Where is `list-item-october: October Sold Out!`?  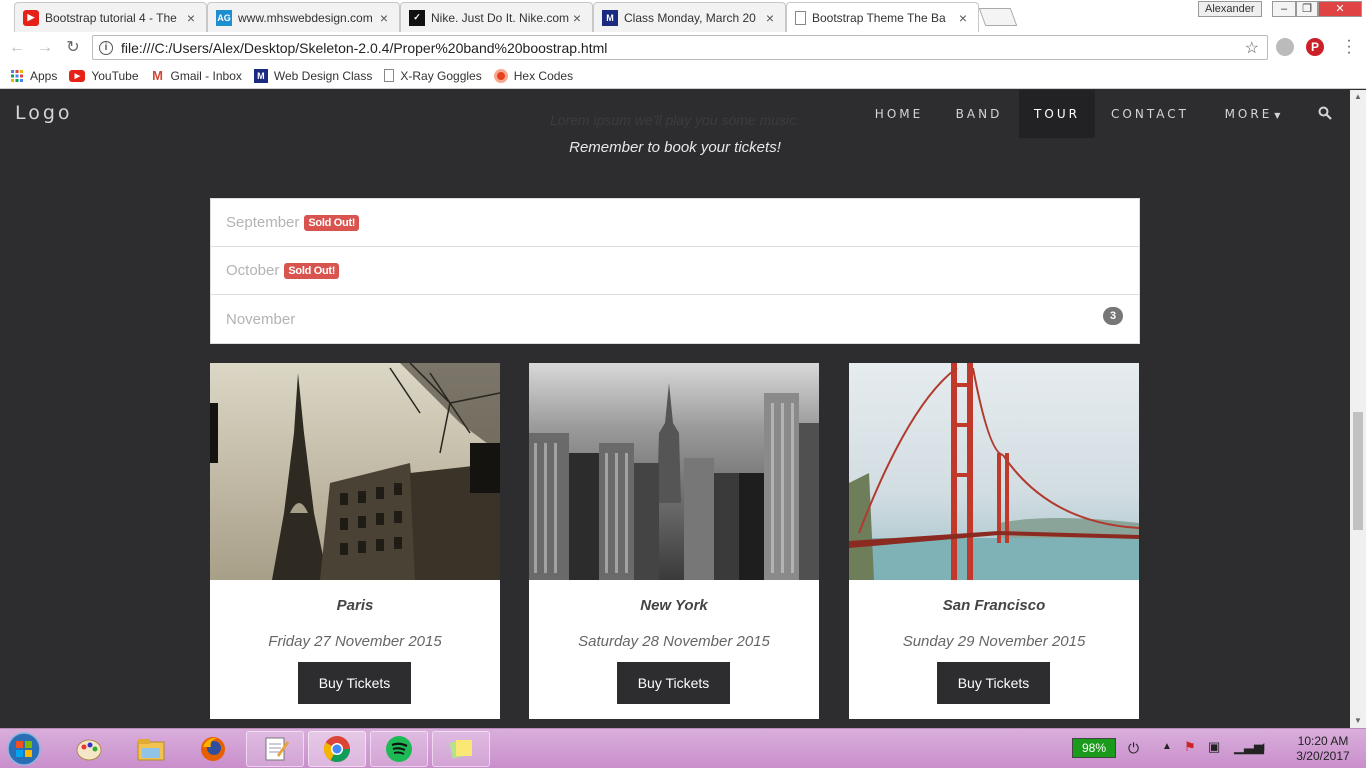
list-item-october: October Sold Out! is located at coordinates (675, 271).